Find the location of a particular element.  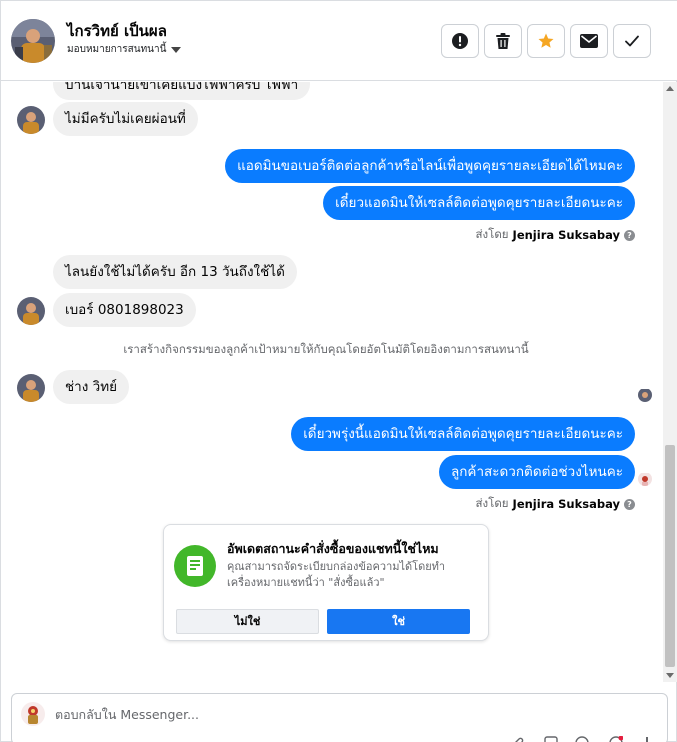

emoji-icon is located at coordinates (582, 739).